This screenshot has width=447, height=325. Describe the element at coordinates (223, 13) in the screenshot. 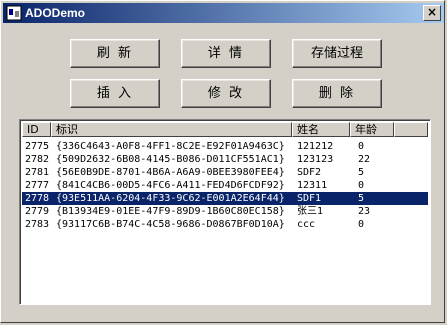

I see `title-bar: ADODemo ×` at that location.